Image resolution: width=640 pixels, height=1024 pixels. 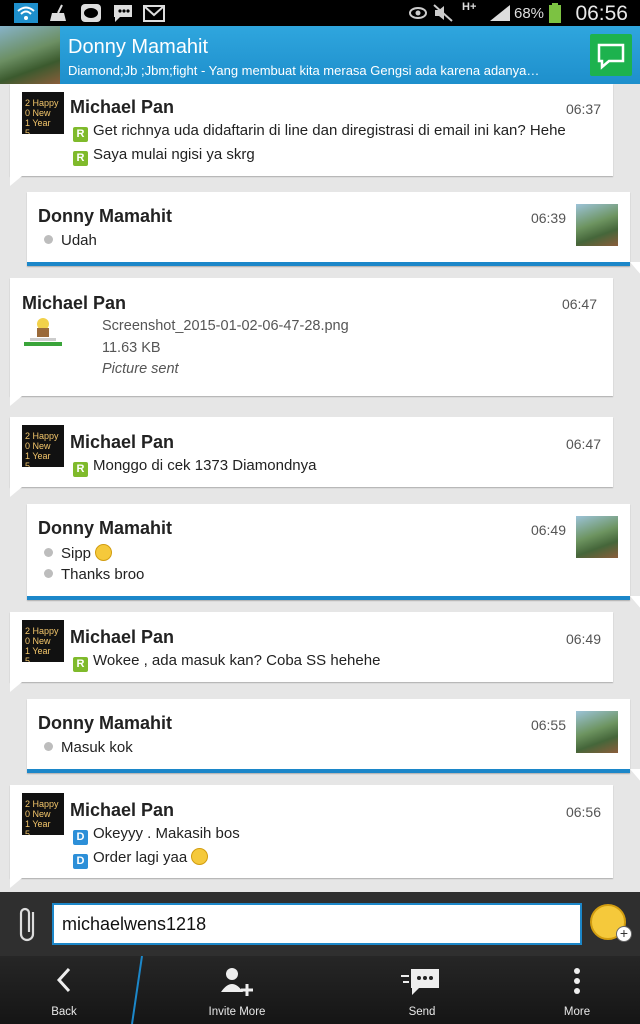 What do you see at coordinates (237, 1012) in the screenshot?
I see `invite-more-label: Invite More` at bounding box center [237, 1012].